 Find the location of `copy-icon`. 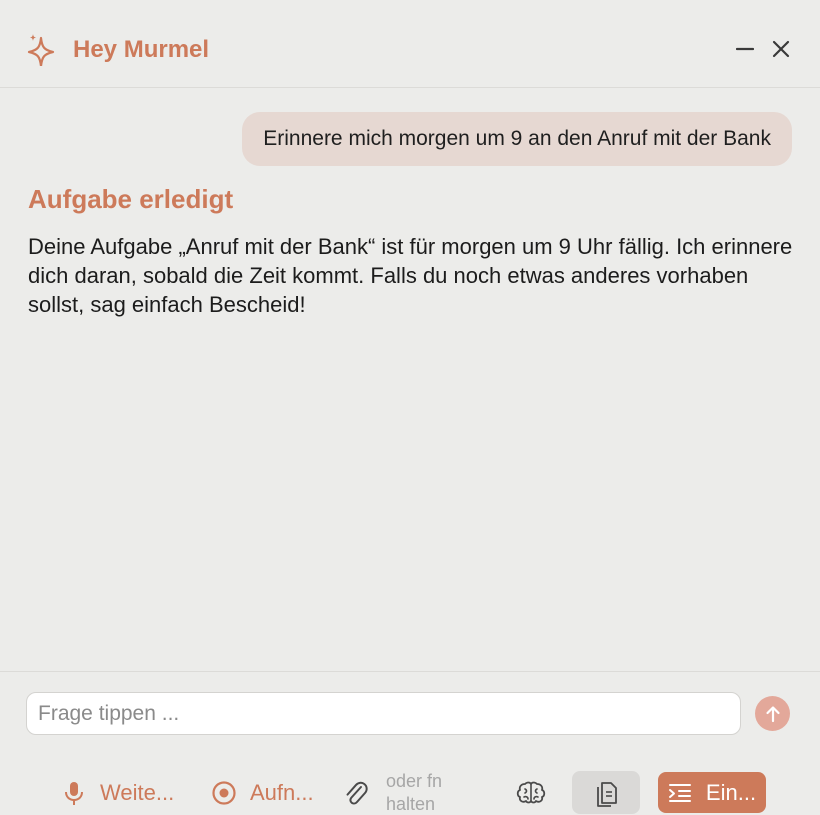

copy-icon is located at coordinates (607, 794).